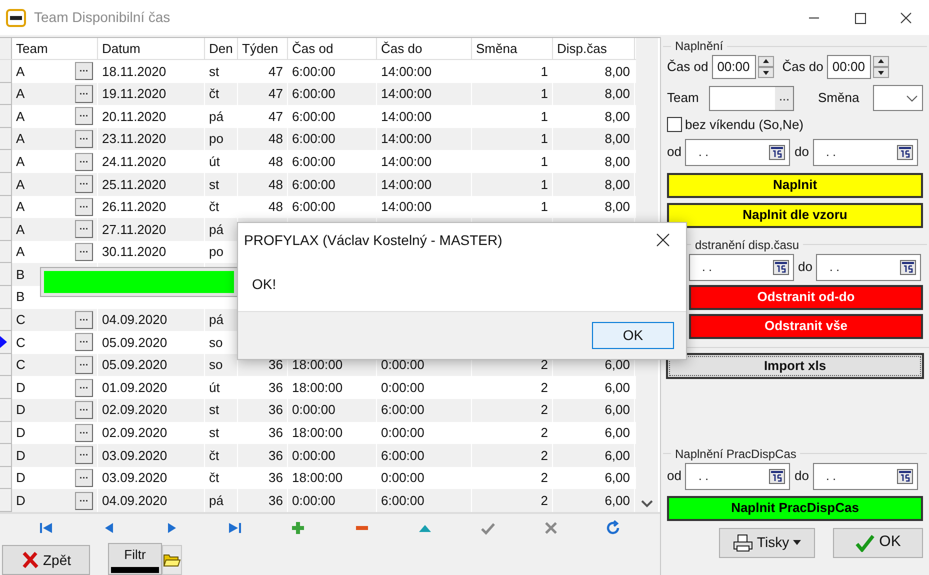 This screenshot has height=575, width=929. What do you see at coordinates (263, 48) in the screenshot?
I see `column-header: Týden` at bounding box center [263, 48].